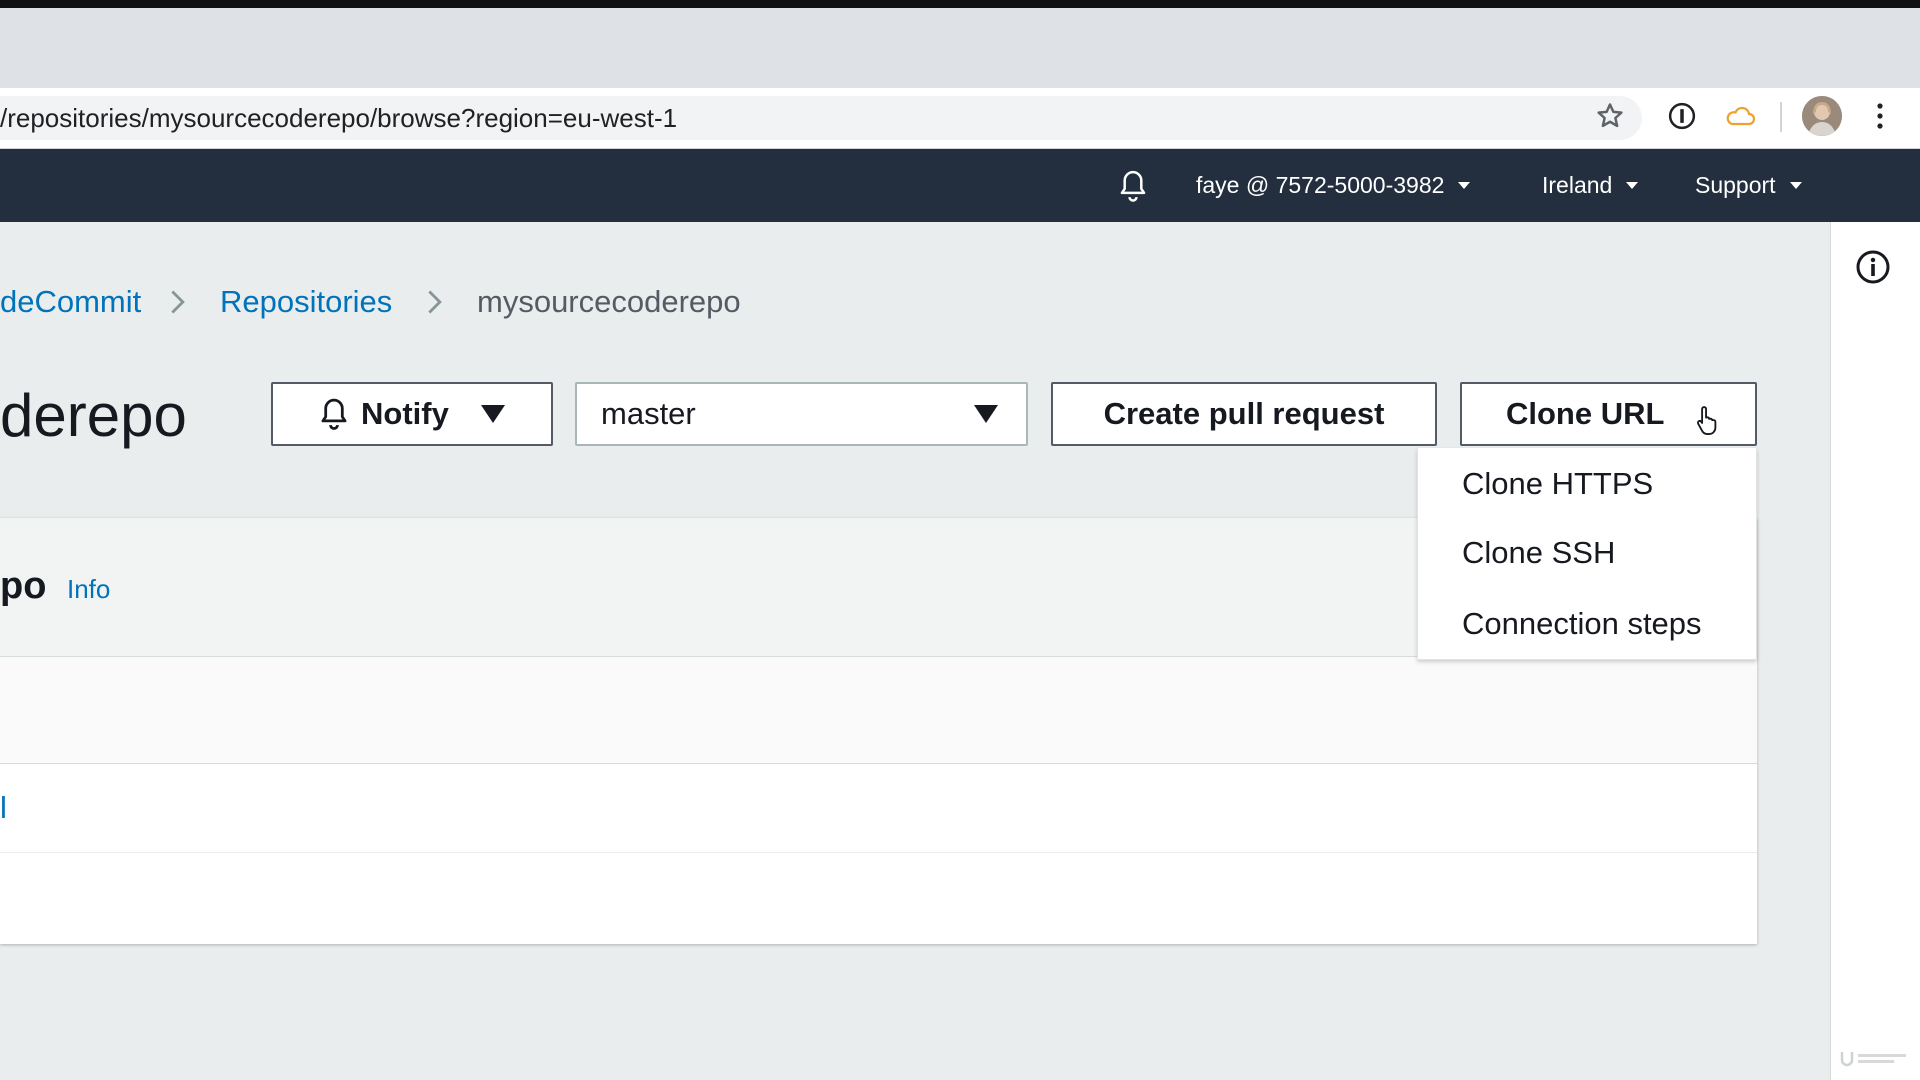  I want to click on create-pr-label: Create pull request, so click(1244, 413).